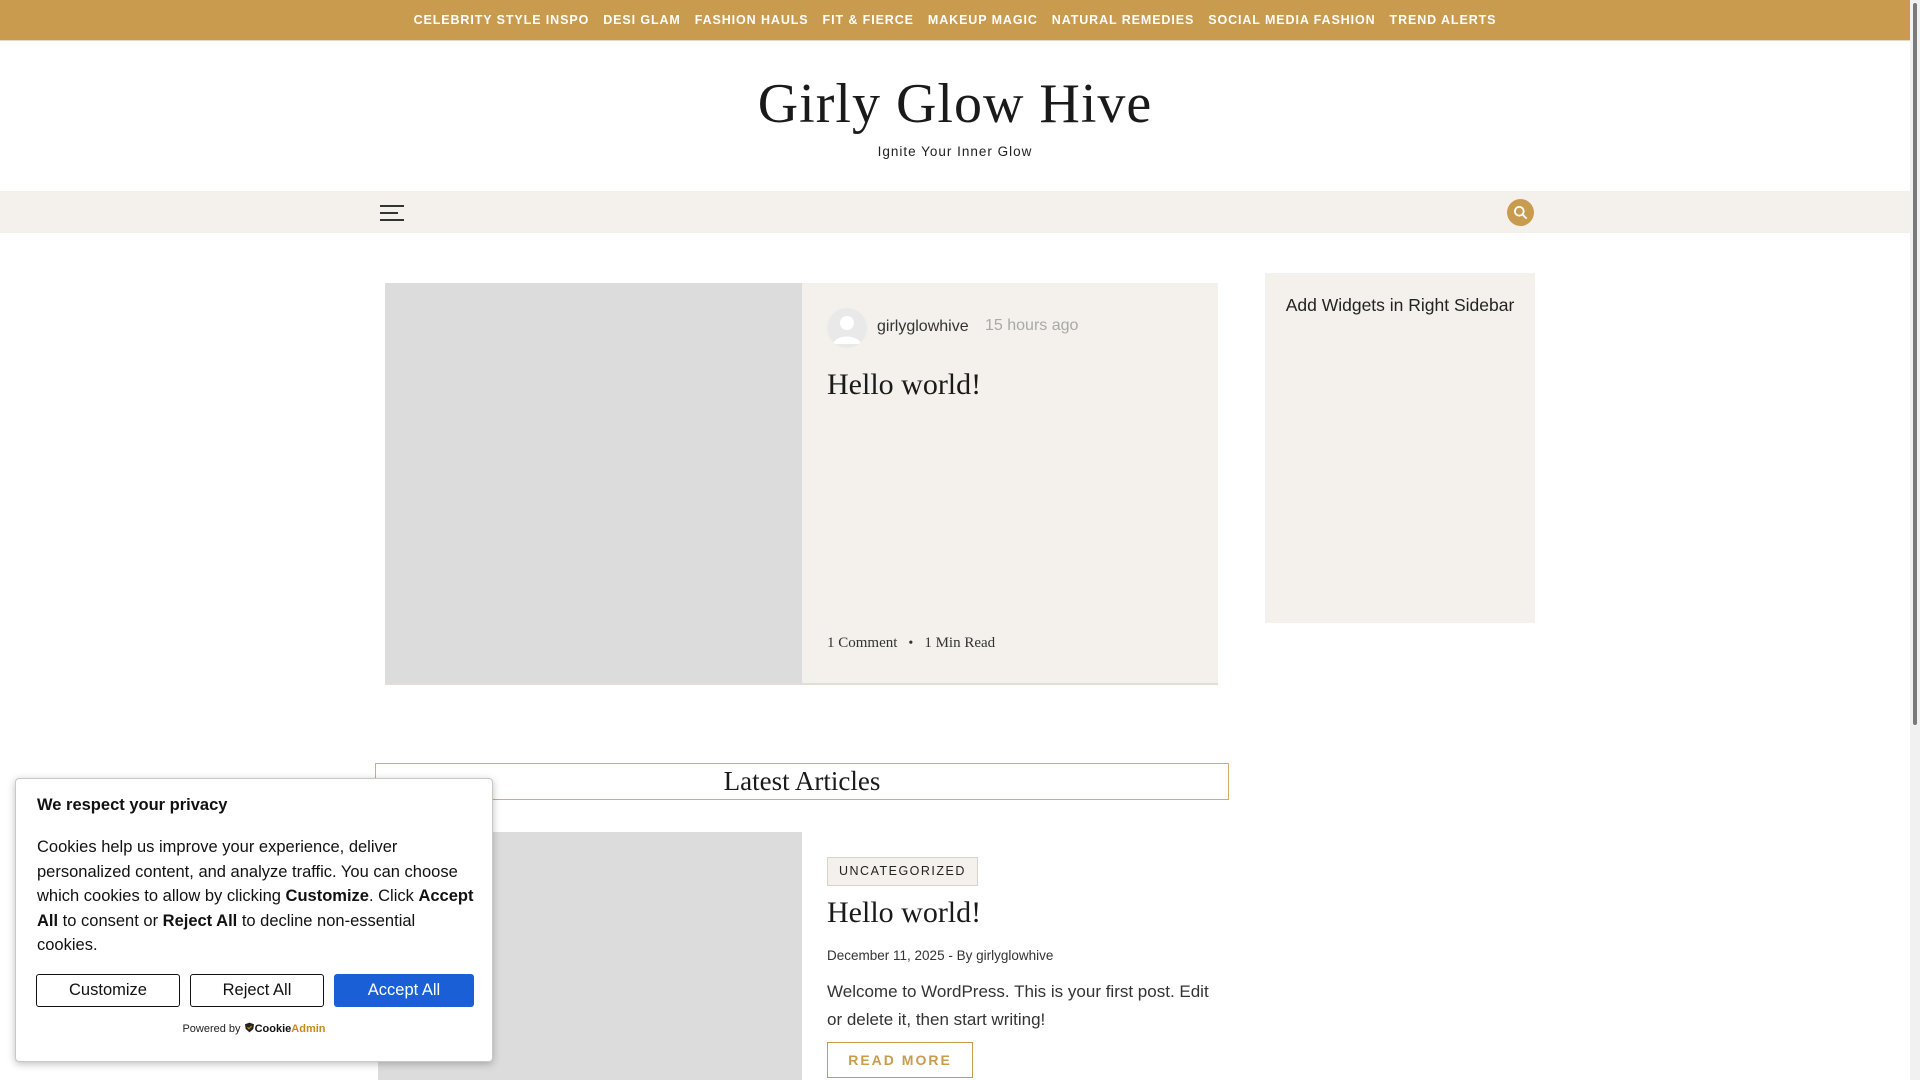 This screenshot has width=1920, height=1080. What do you see at coordinates (308, 1029) in the screenshot?
I see `cookieadmin-brand-admin: Admin` at bounding box center [308, 1029].